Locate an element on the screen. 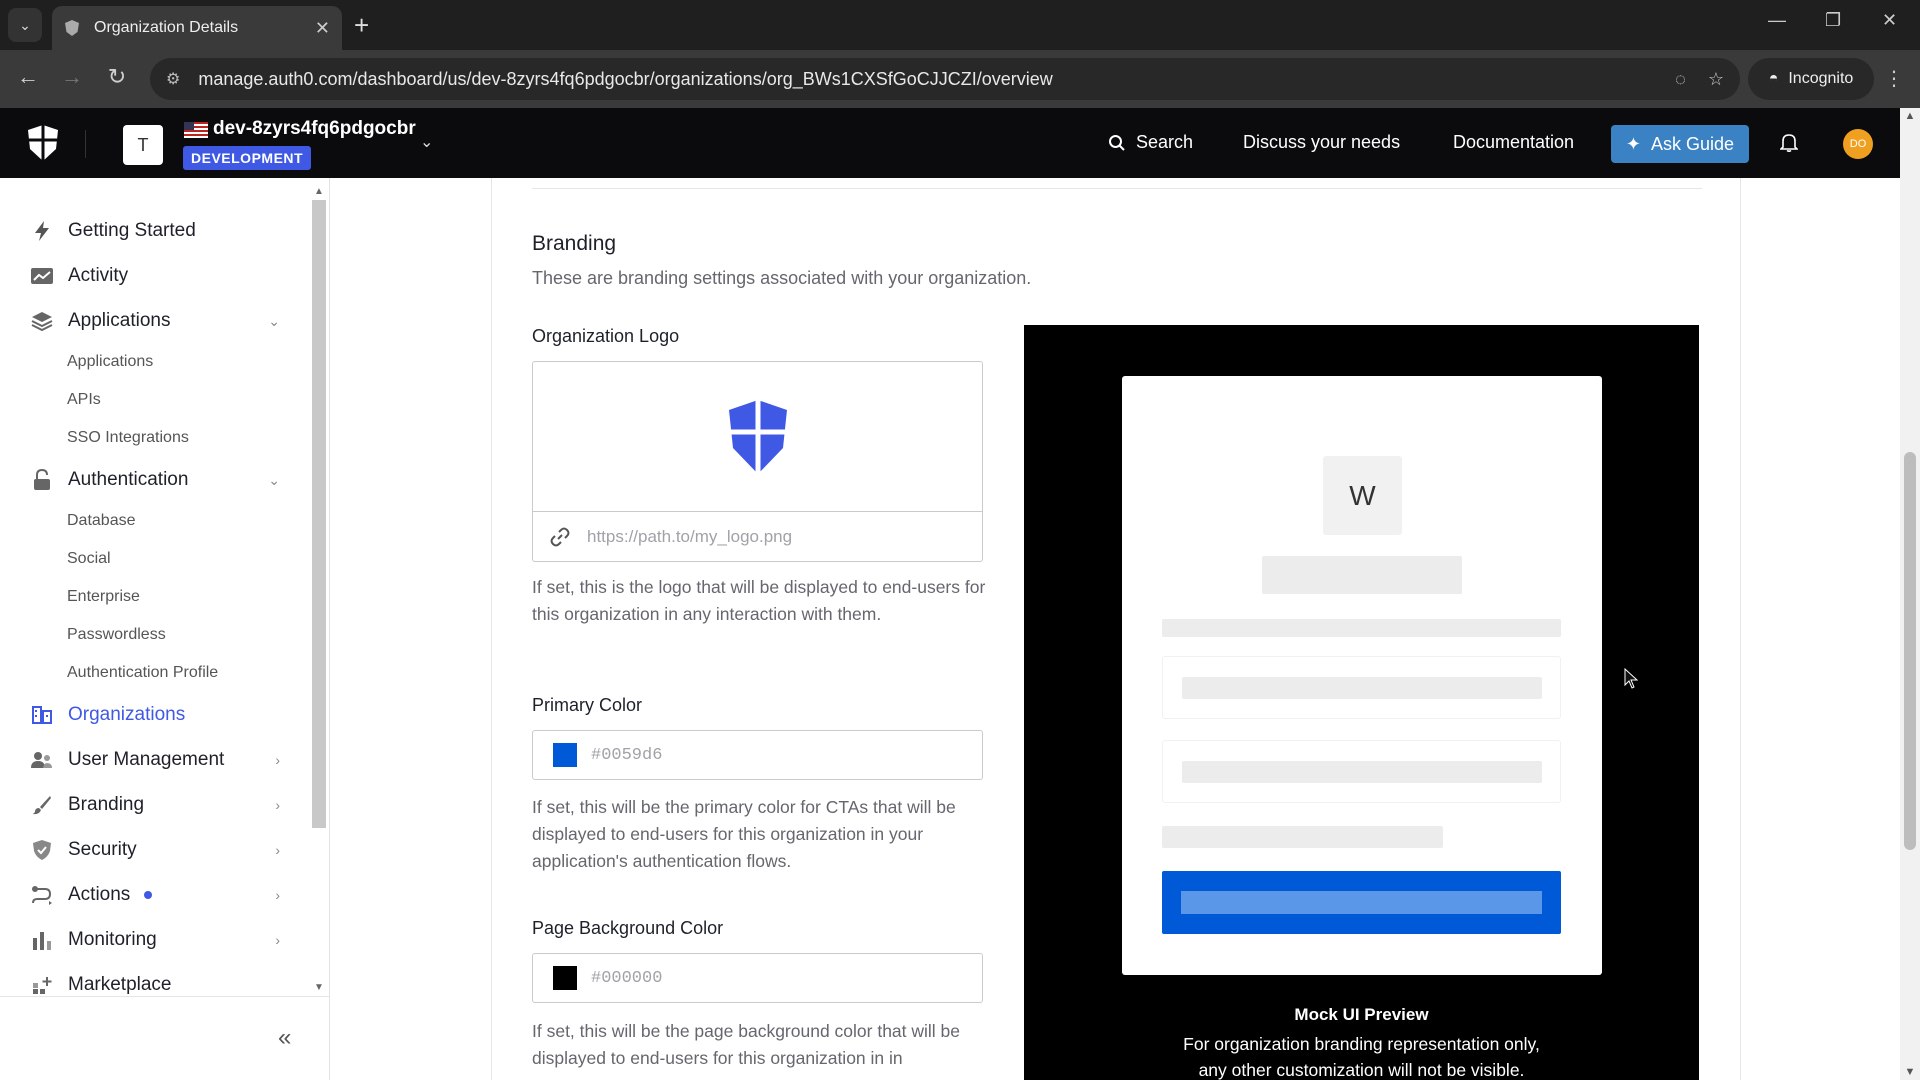 The width and height of the screenshot is (1920, 1080). sidebar-item-monitoring: Monitoring › is located at coordinates (155, 940).